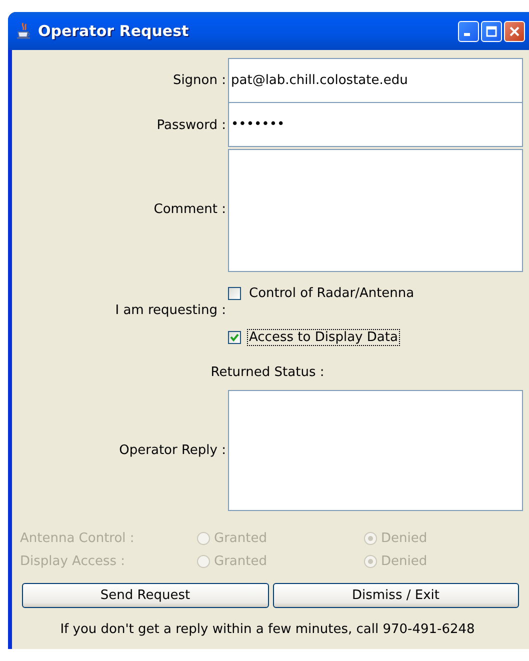  Describe the element at coordinates (267, 629) in the screenshot. I see `footer-note: If you don't get a reply within a few minutes, call 970-491-6248` at that location.